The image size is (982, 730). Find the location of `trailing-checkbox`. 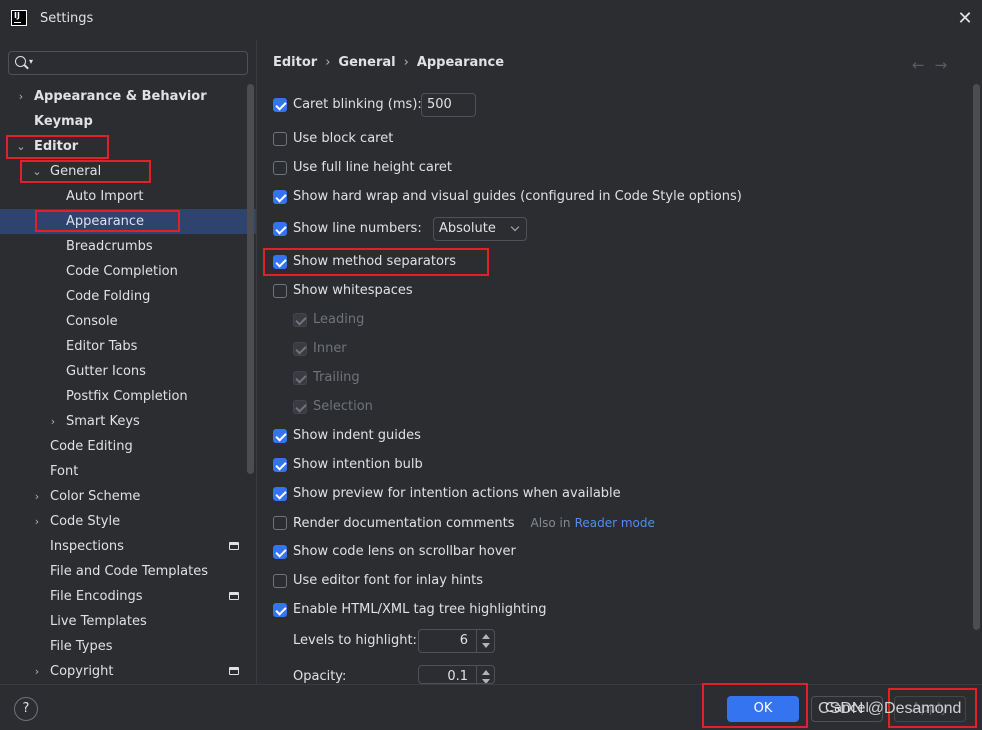

trailing-checkbox is located at coordinates (300, 378).